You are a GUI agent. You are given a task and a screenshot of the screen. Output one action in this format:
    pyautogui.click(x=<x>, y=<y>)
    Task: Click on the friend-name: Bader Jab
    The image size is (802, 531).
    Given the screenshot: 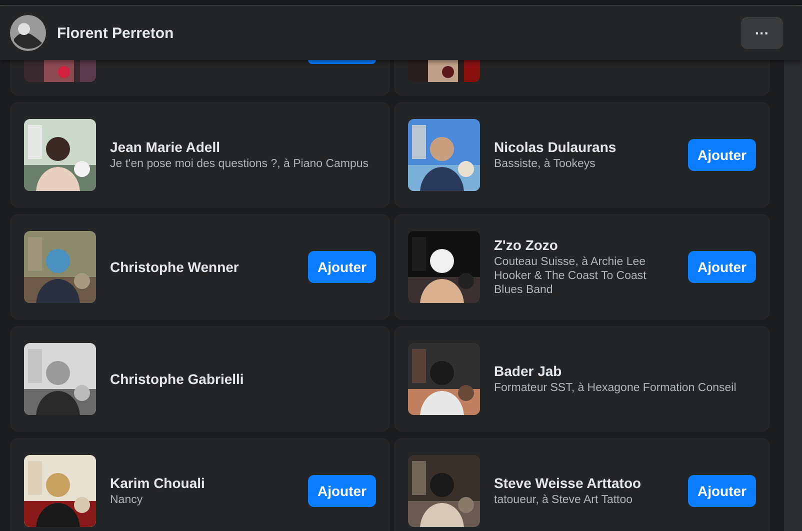 What is the action you would take?
    pyautogui.click(x=528, y=371)
    